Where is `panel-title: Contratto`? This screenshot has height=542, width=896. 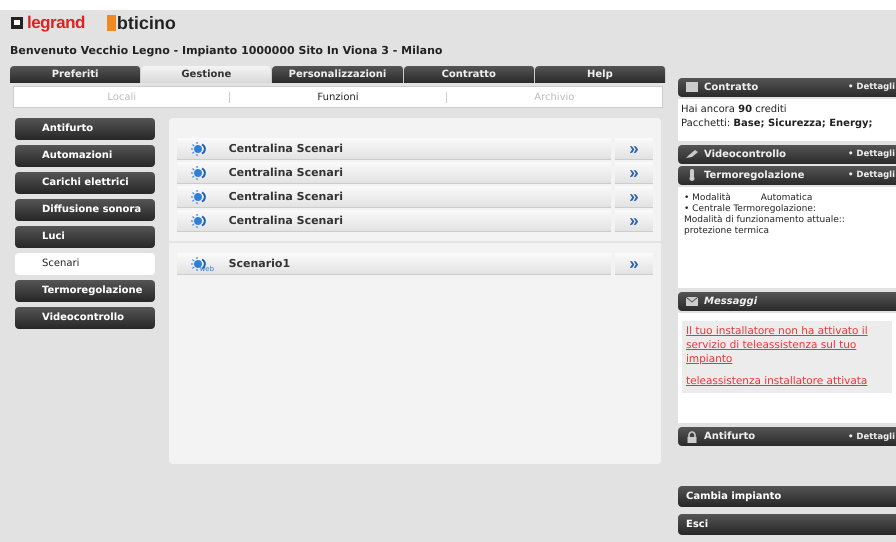 panel-title: Contratto is located at coordinates (731, 87).